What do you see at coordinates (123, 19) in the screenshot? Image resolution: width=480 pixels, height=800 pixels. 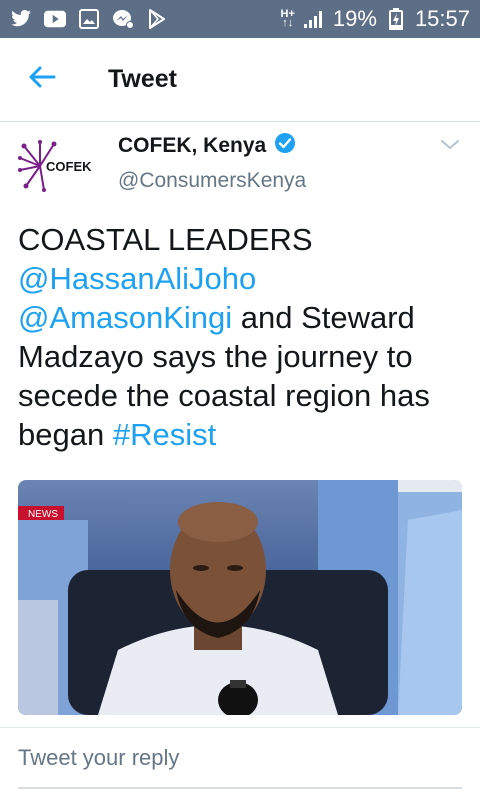 I see `messenger-icon` at bounding box center [123, 19].